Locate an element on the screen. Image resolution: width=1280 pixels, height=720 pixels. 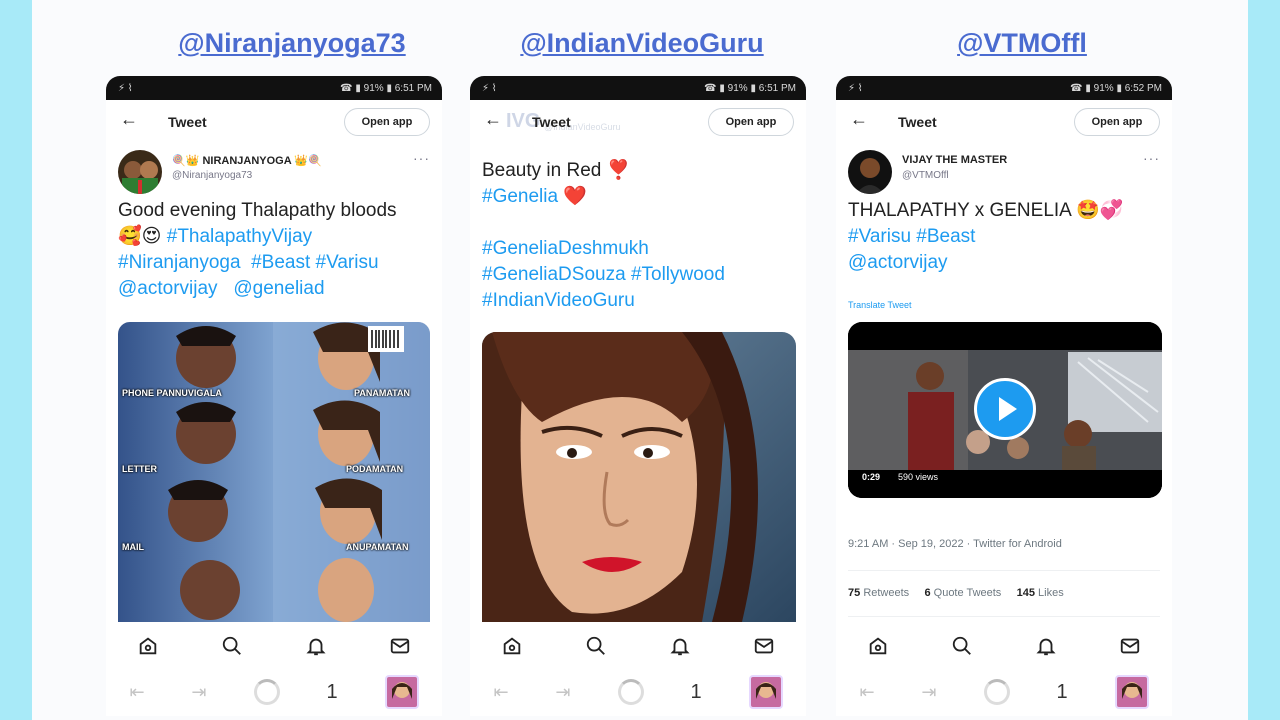
hashtag-link: #Genelia is located at coordinates (520, 196).